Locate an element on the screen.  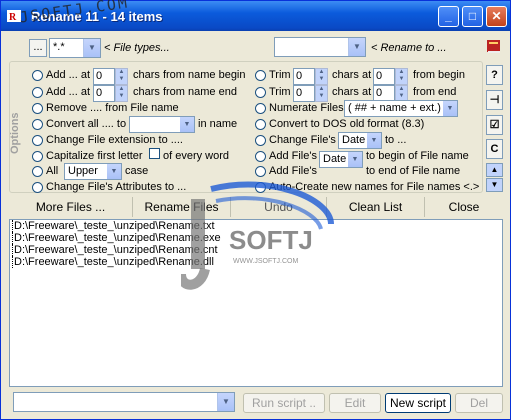
radio-dos is located at coordinates (260, 124).